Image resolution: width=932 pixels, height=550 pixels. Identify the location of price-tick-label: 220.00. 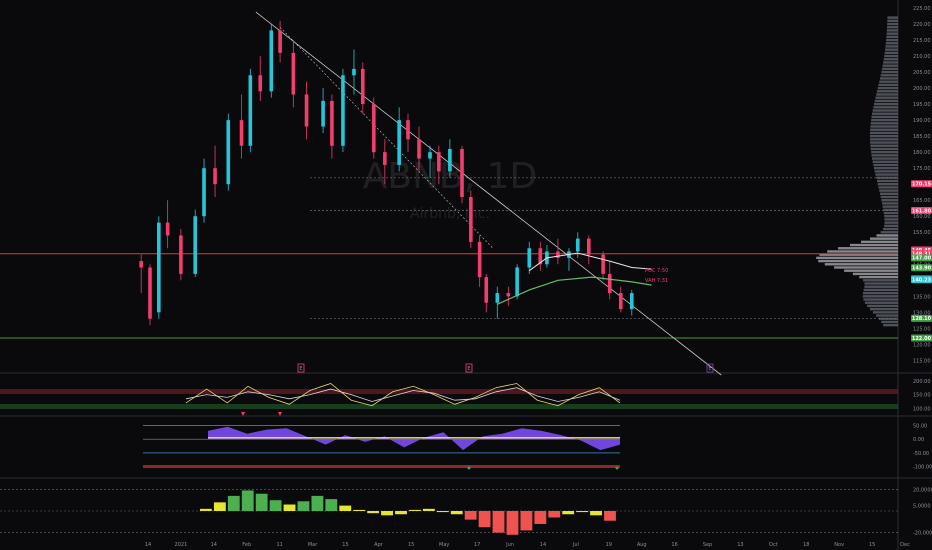
(922, 25).